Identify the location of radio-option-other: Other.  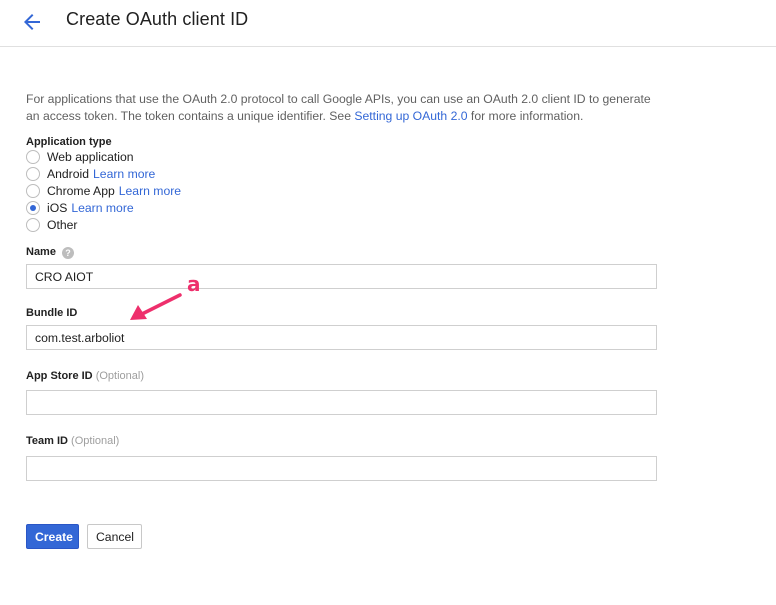
(51, 224).